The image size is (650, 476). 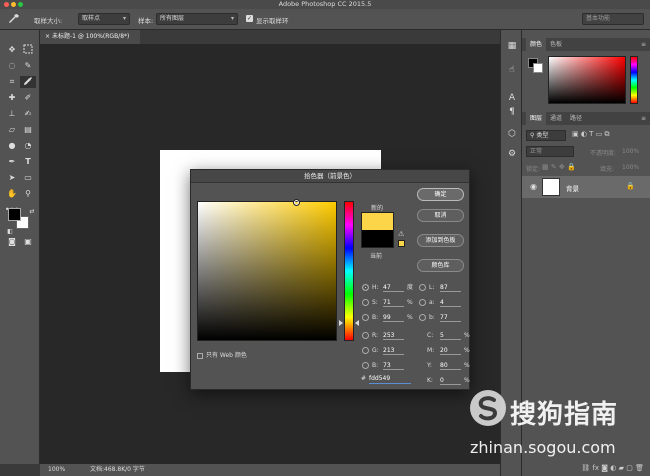 What do you see at coordinates (28, 82) in the screenshot?
I see `eyedropper-icon` at bounding box center [28, 82].